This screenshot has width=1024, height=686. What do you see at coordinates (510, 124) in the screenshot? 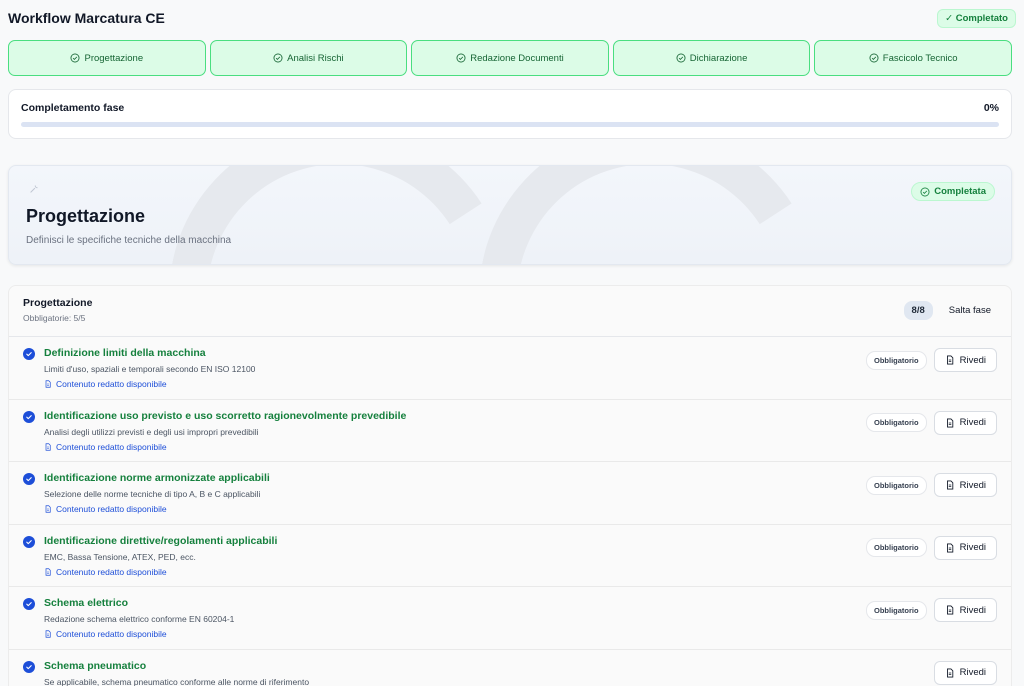
I see `progress-bar` at bounding box center [510, 124].